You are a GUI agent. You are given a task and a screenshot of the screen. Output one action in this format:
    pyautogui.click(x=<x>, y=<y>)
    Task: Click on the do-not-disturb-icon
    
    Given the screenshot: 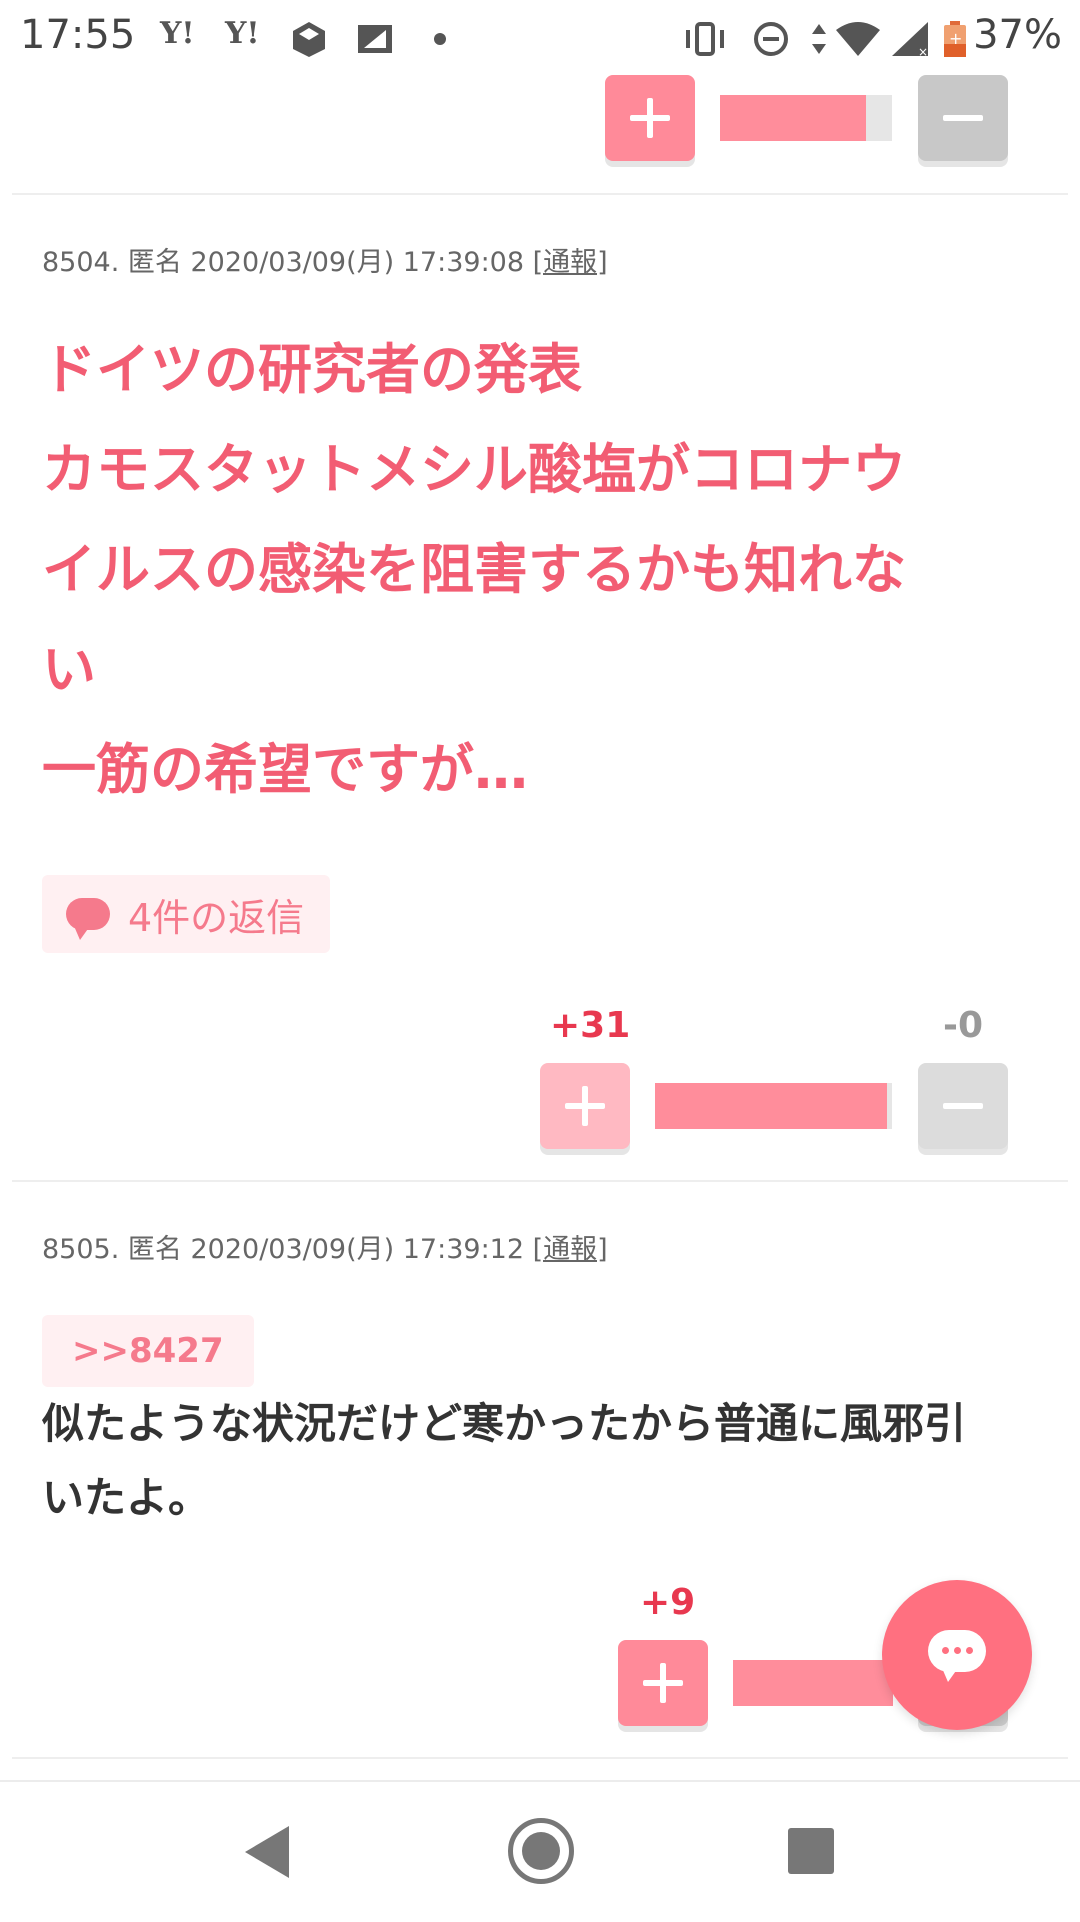 What is the action you would take?
    pyautogui.click(x=771, y=39)
    